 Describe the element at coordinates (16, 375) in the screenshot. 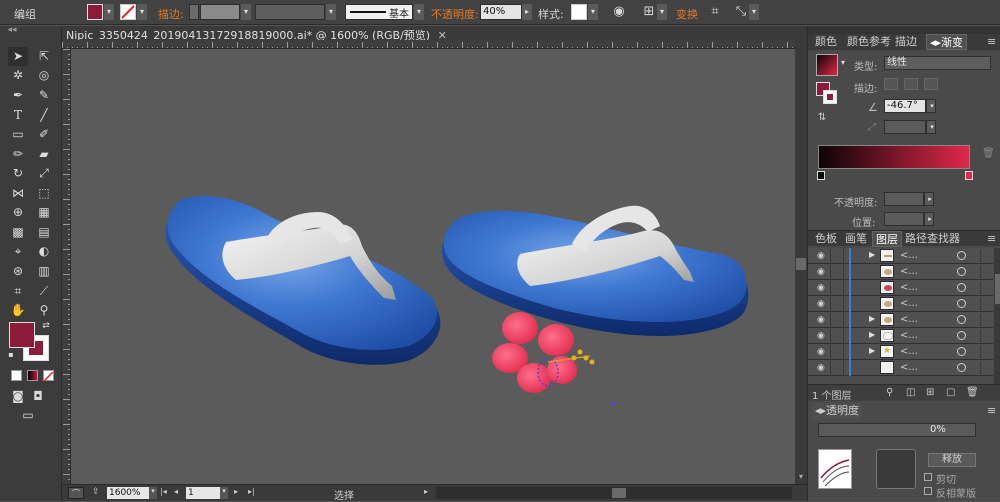

I see `color-mode-icon` at that location.